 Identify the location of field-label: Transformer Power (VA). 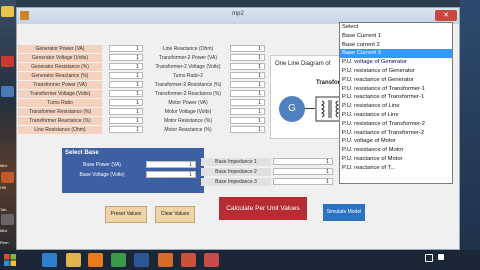
(60, 85).